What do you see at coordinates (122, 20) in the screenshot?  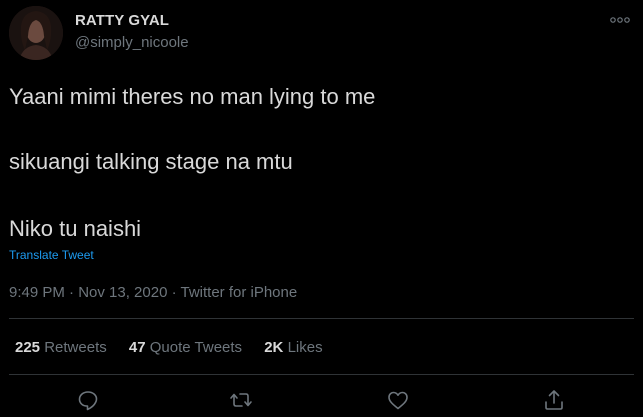 I see `display-name: RATTY GYAL` at bounding box center [122, 20].